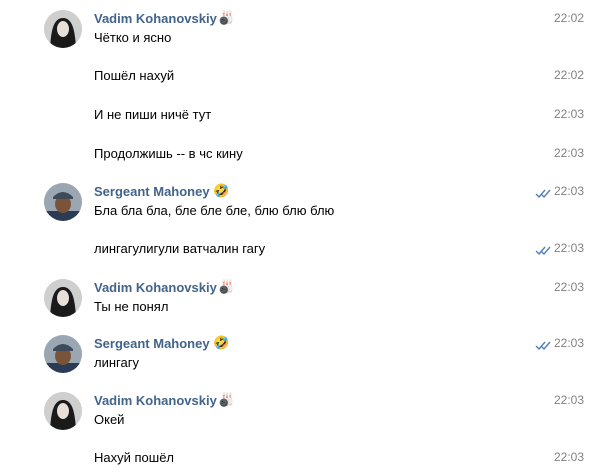 Image resolution: width=610 pixels, height=475 pixels. What do you see at coordinates (134, 457) in the screenshot?
I see `message-text: Нахуй пошёл` at bounding box center [134, 457].